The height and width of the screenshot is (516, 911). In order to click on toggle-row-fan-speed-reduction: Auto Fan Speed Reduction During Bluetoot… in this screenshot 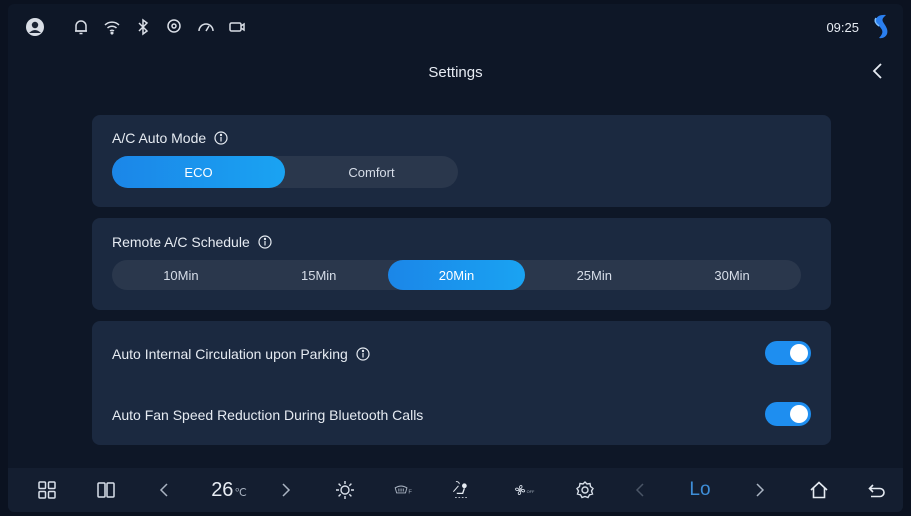, I will do `click(267, 415)`.